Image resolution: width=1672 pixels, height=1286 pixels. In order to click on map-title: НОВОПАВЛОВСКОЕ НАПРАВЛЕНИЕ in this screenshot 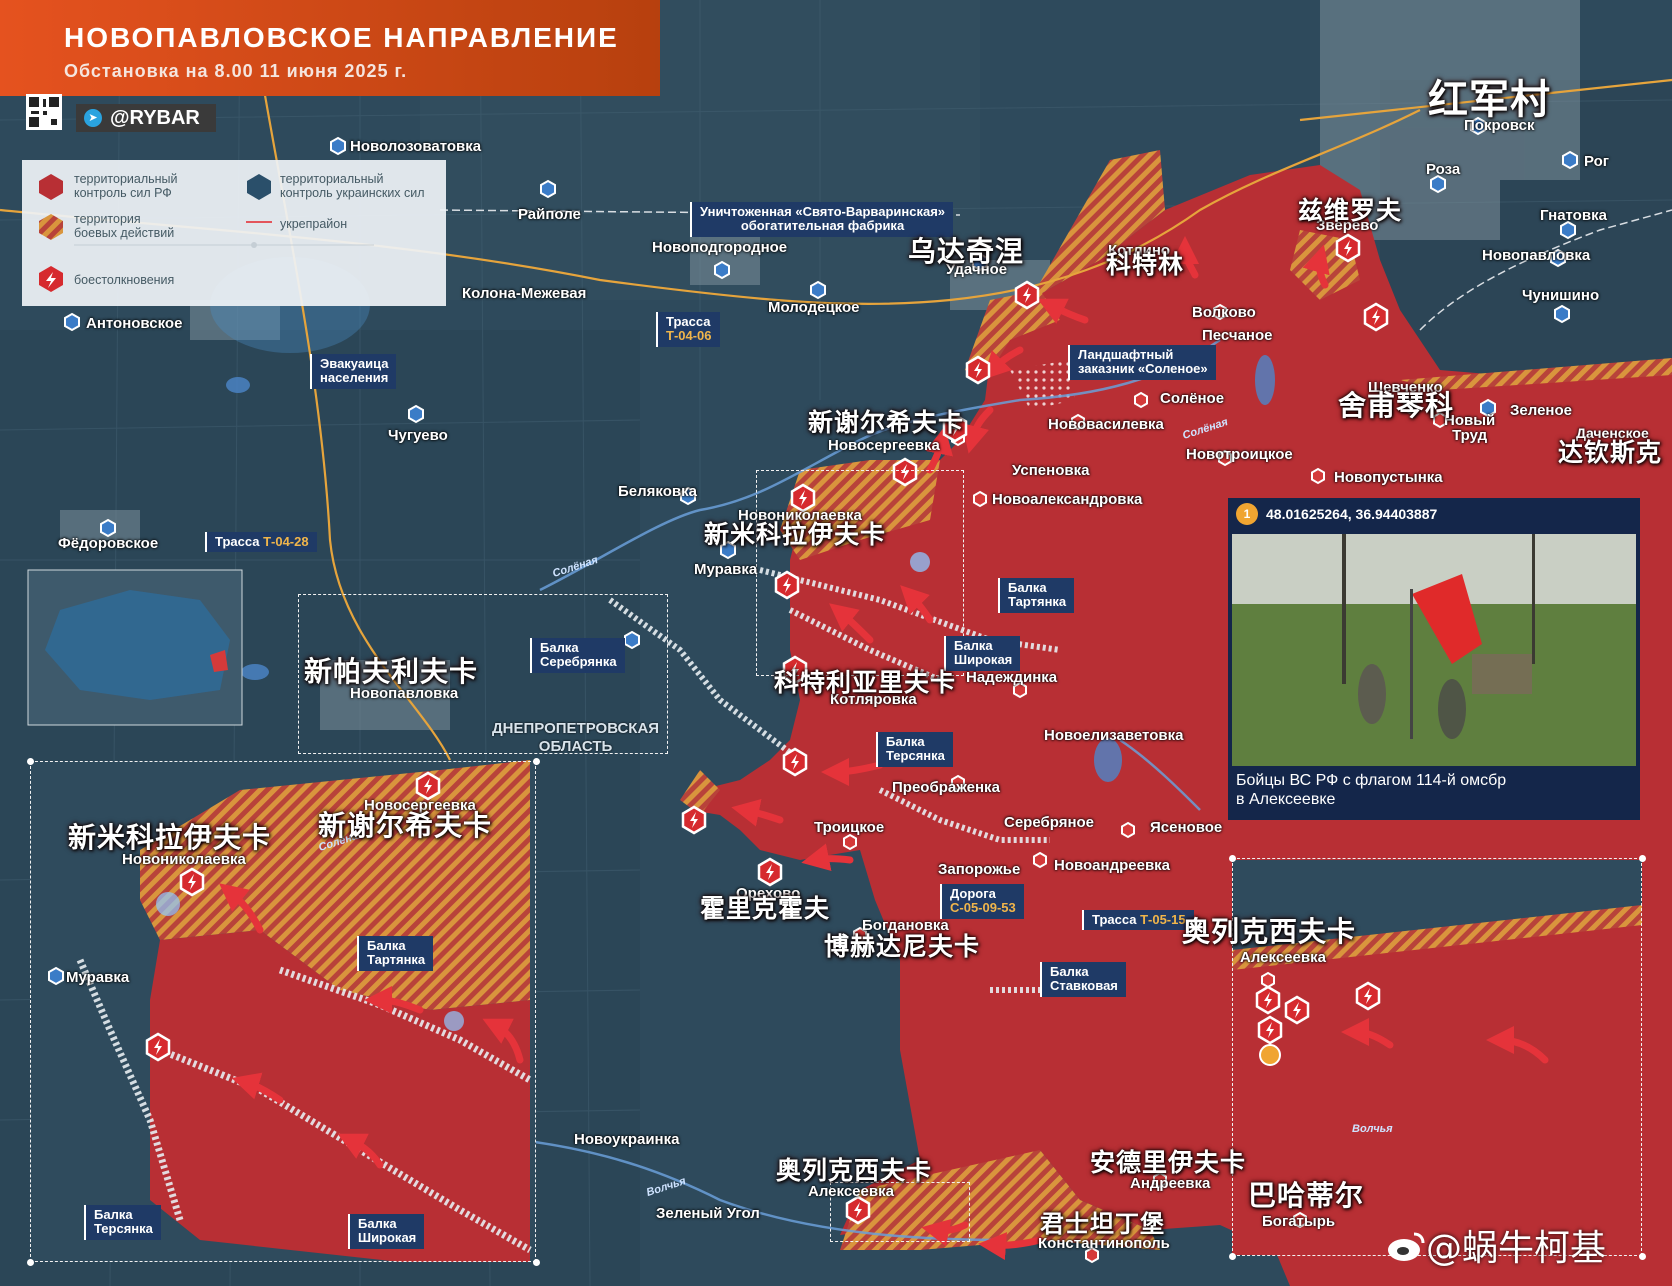, I will do `click(341, 37)`.